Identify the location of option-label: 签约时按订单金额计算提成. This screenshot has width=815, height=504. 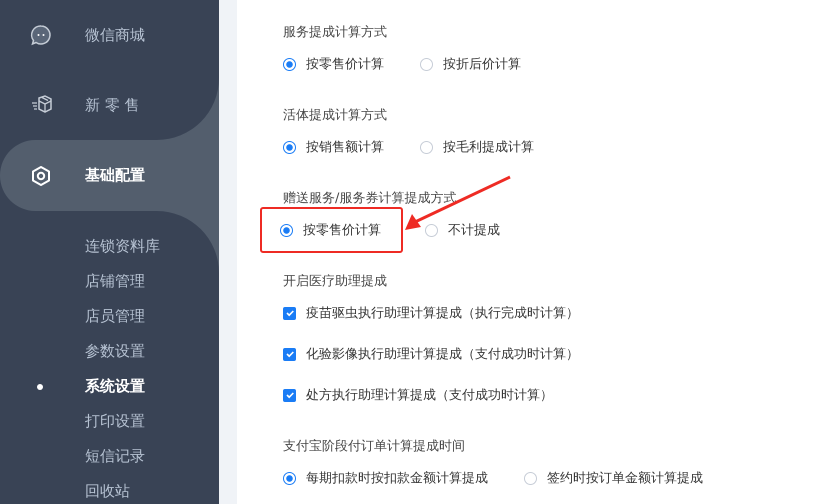
(625, 478).